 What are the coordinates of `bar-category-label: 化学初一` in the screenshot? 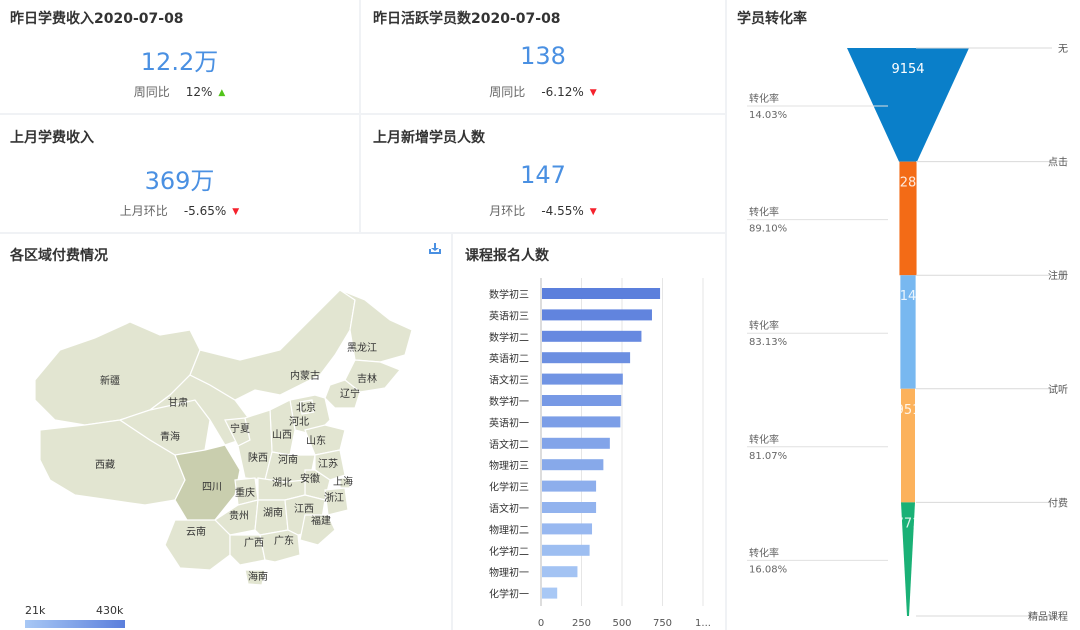 It's located at (509, 594).